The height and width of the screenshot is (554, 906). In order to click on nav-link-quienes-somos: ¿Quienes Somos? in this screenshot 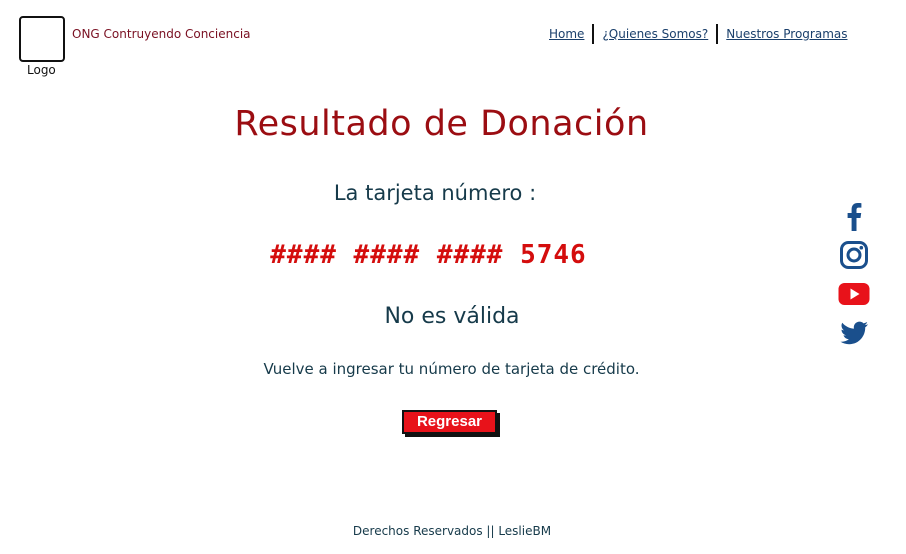, I will do `click(655, 34)`.